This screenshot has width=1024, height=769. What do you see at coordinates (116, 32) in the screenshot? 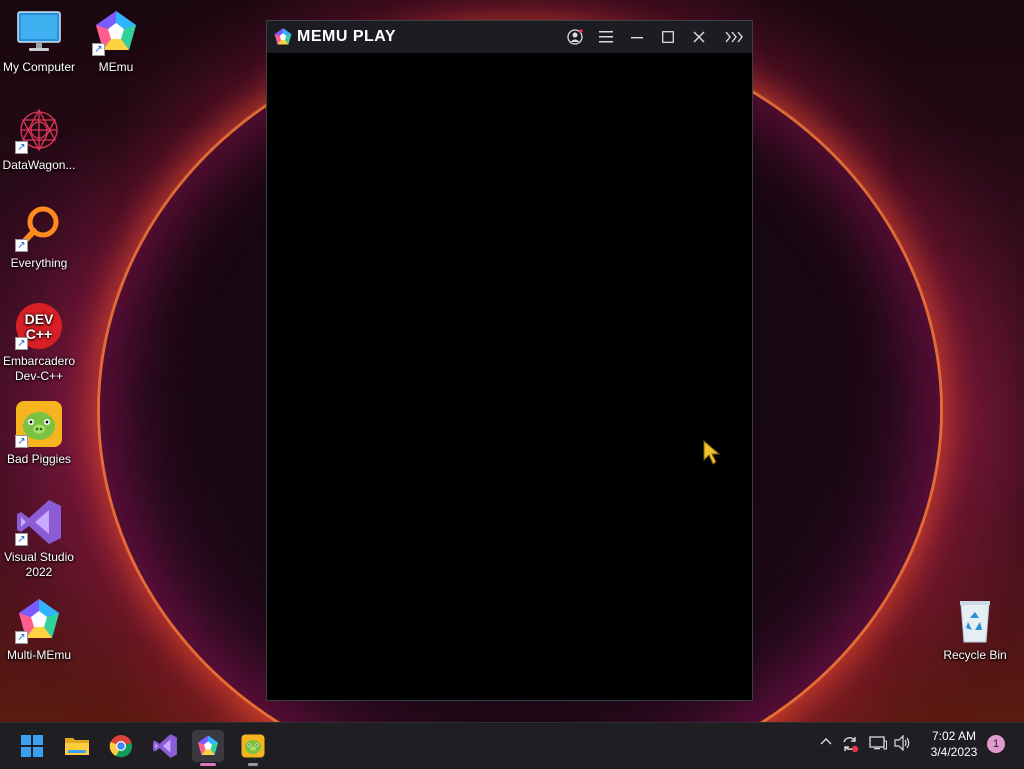
I see `memu-icon: ↗` at bounding box center [116, 32].